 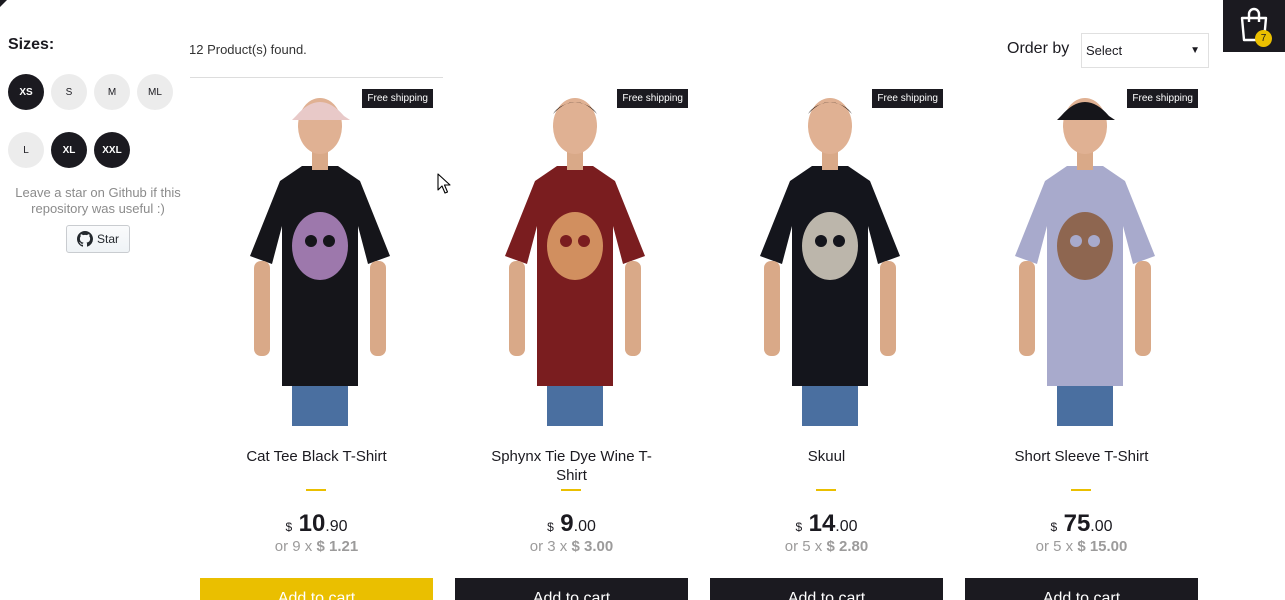 I want to click on size-filter-l: L, so click(x=26, y=150).